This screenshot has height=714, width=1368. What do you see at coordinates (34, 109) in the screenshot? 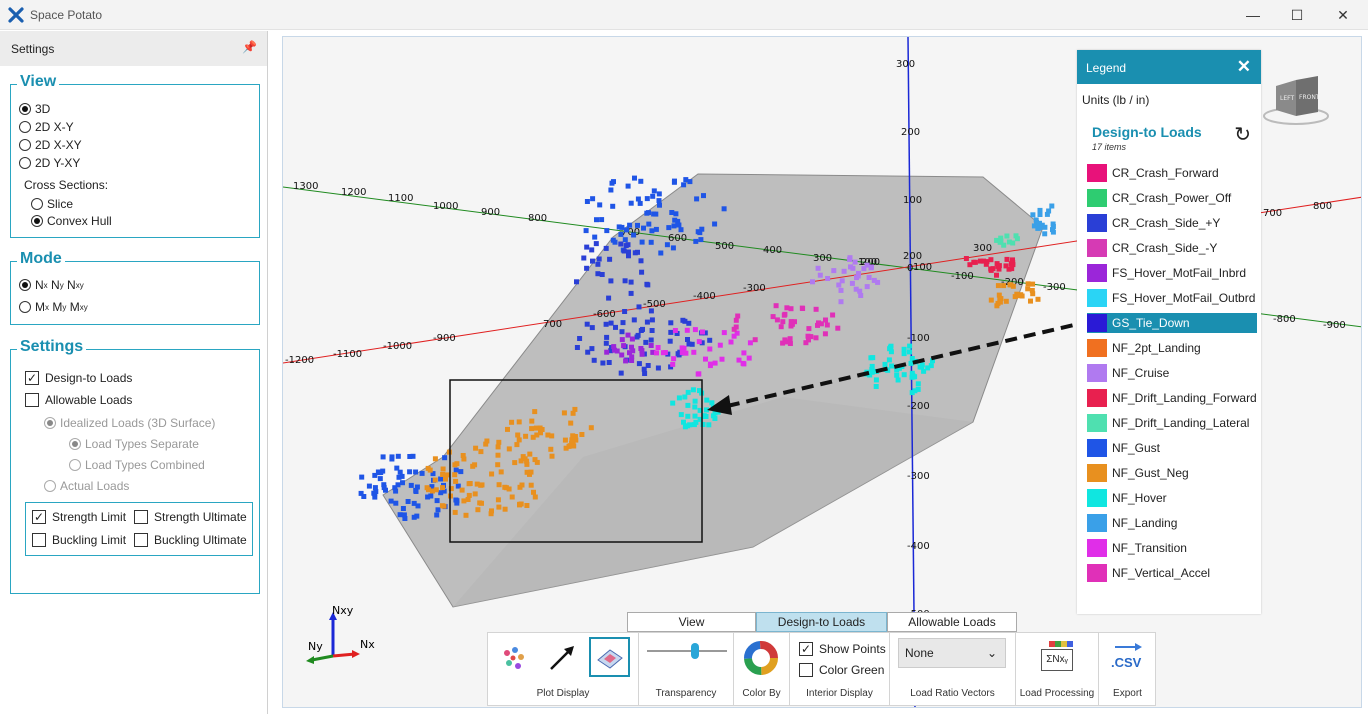
I see `view-option-3d: 3D` at bounding box center [34, 109].